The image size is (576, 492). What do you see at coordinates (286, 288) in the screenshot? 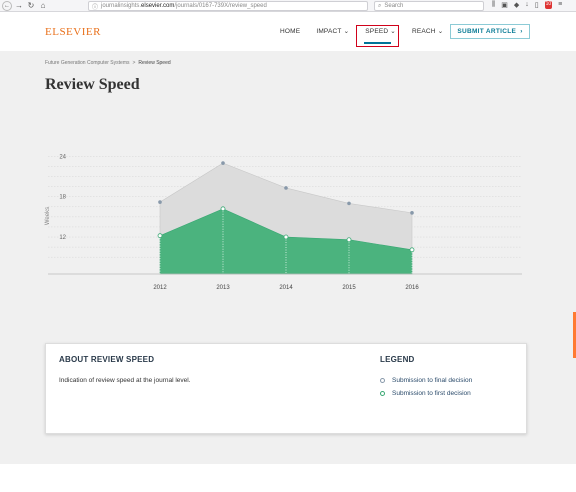
I see `x-tick-label: 2014` at bounding box center [286, 288].